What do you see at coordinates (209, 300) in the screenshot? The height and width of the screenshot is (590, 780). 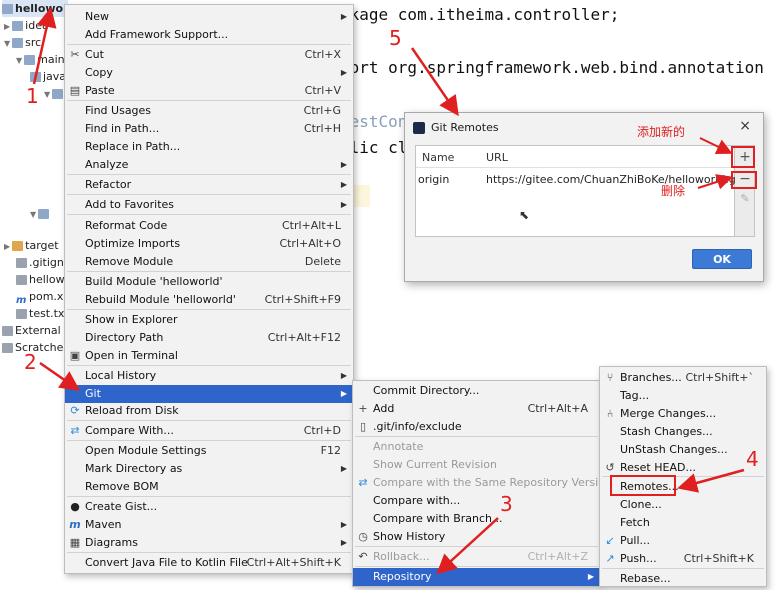 I see `menu-item-rebuild-module-helloworld: Rebuild Module 'helloworld' Ctrl+Shift+F9` at bounding box center [209, 300].